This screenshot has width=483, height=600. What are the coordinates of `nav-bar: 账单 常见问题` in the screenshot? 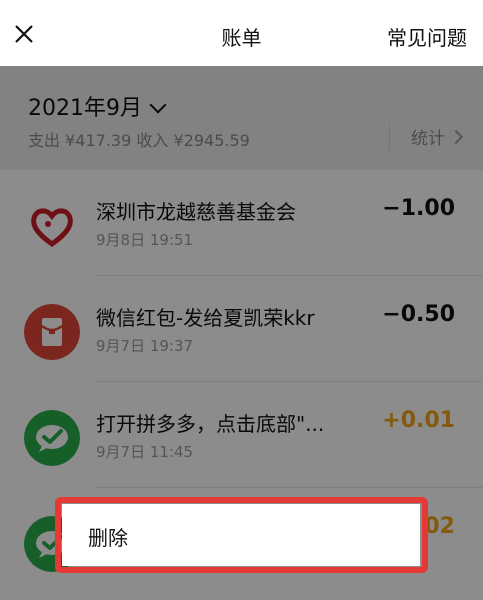 It's located at (241, 33).